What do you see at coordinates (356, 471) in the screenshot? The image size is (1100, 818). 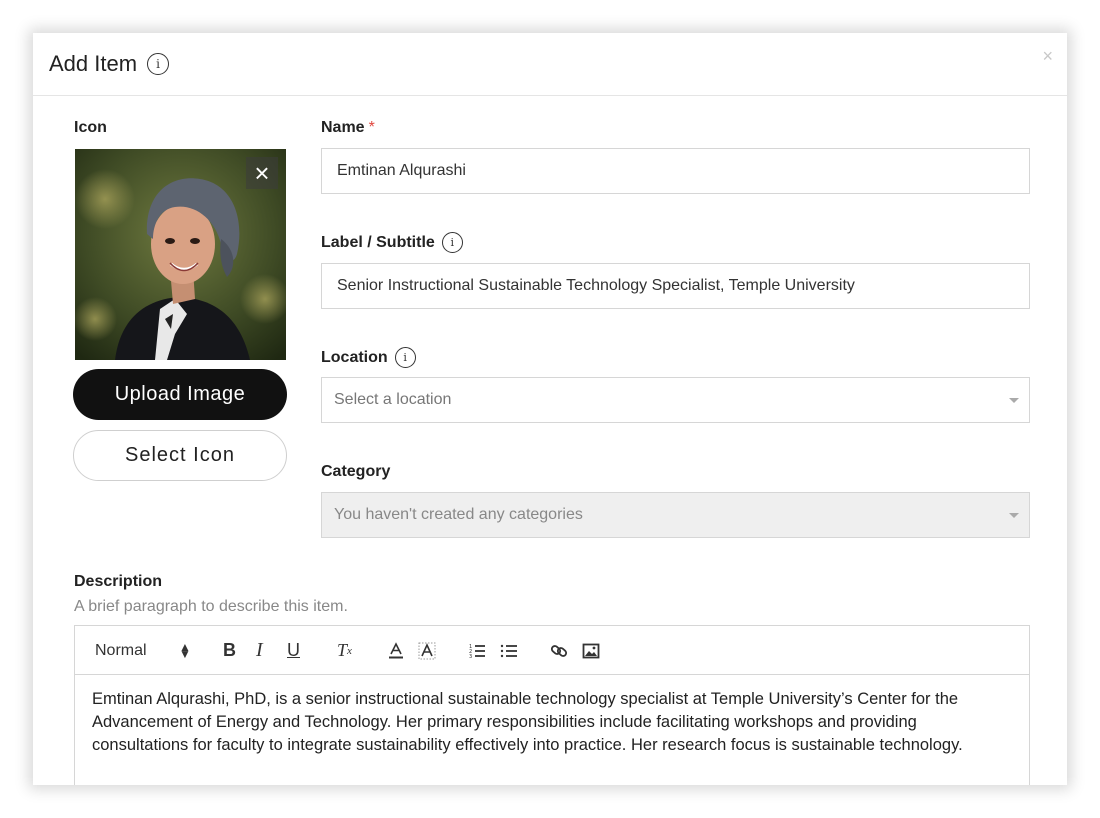 I see `category-label: Category` at bounding box center [356, 471].